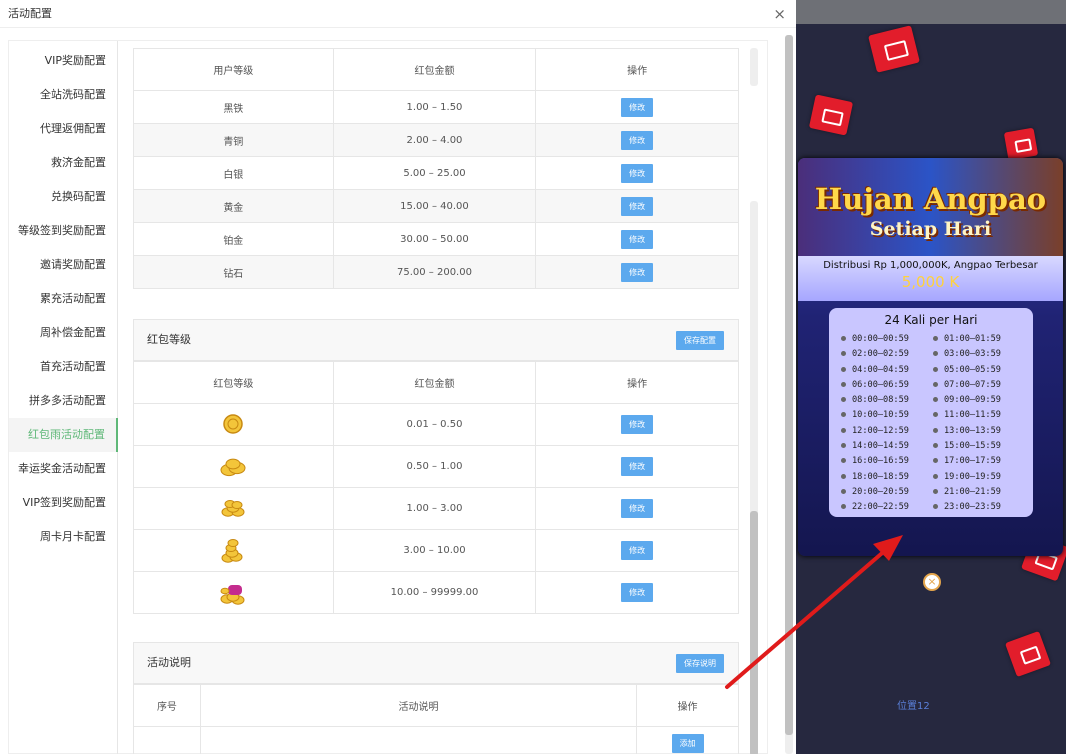 The width and height of the screenshot is (1066, 754). I want to click on col-header: 红包等级, so click(233, 382).